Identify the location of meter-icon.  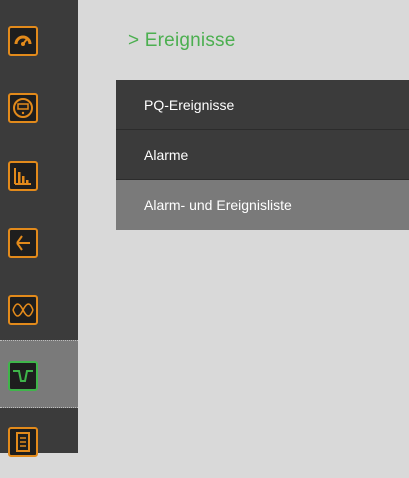
(23, 108).